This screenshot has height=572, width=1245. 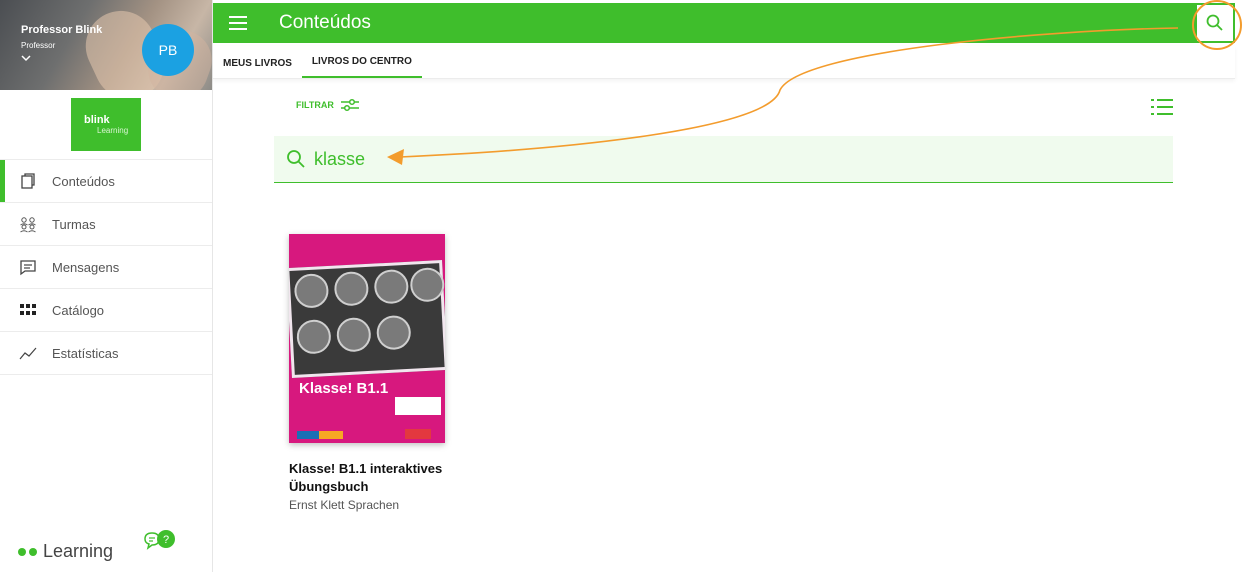 I want to click on book-title: Klasse! B1.1 interaktives Übungsbuch, so click(x=367, y=478).